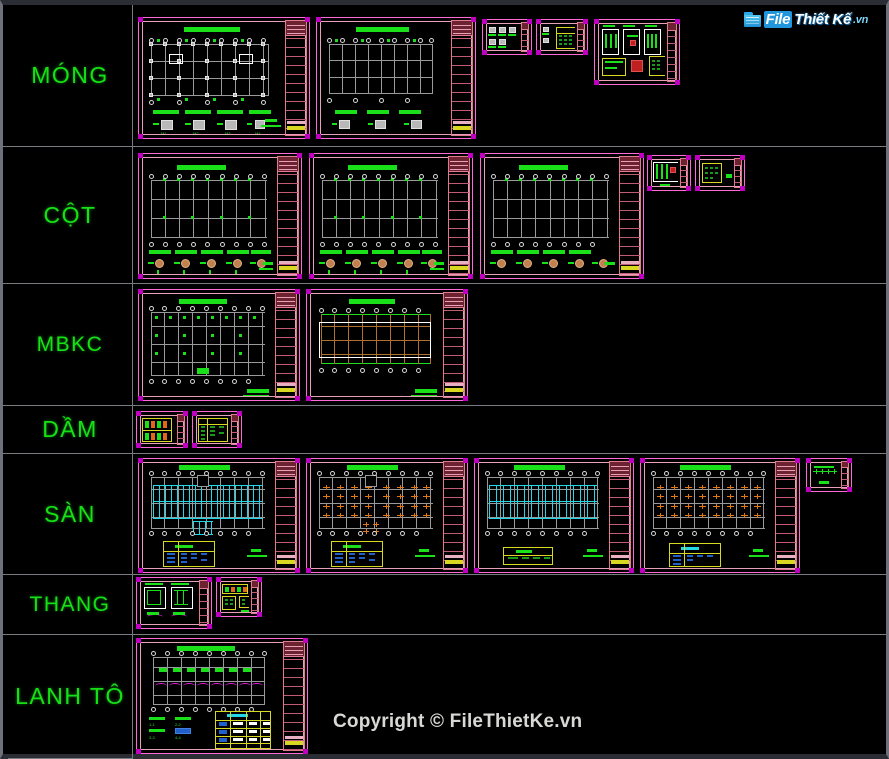 The height and width of the screenshot is (759, 889). Describe the element at coordinates (222, 696) in the screenshot. I see `cad-sheet: 1-1 2-2 3-3 4-4` at that location.